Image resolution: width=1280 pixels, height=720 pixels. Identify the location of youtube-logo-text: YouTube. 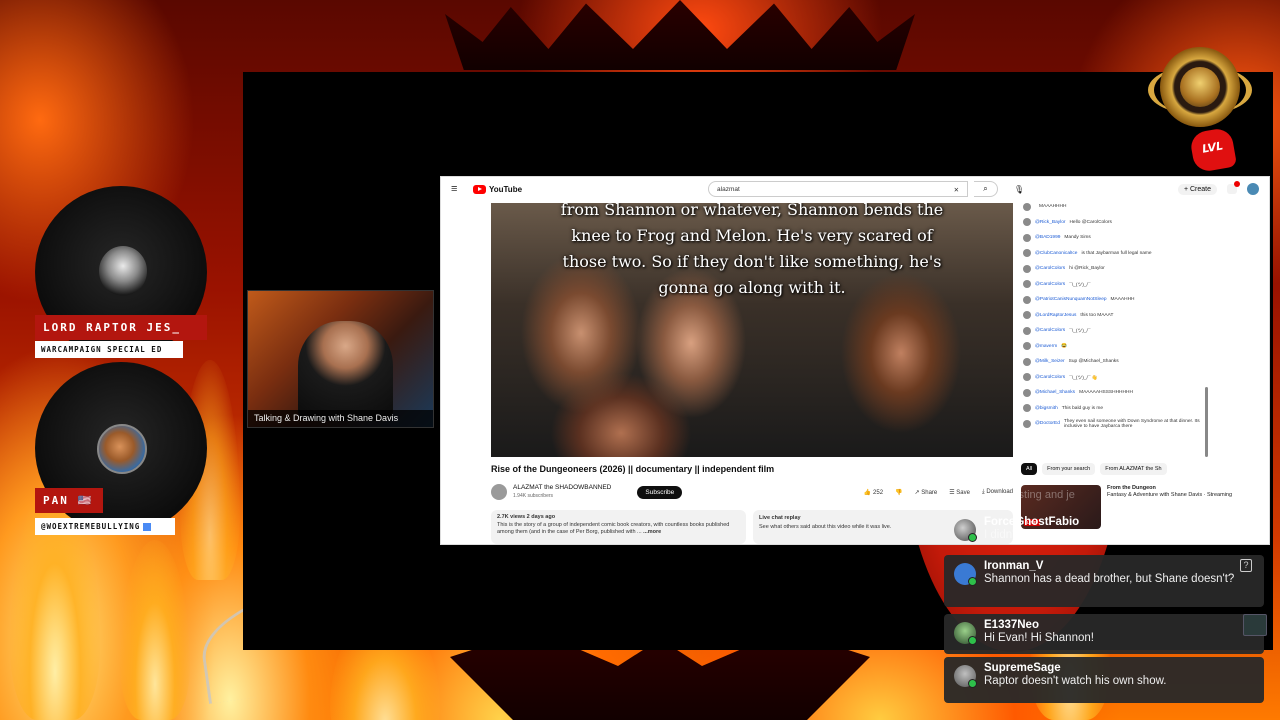
(506, 189).